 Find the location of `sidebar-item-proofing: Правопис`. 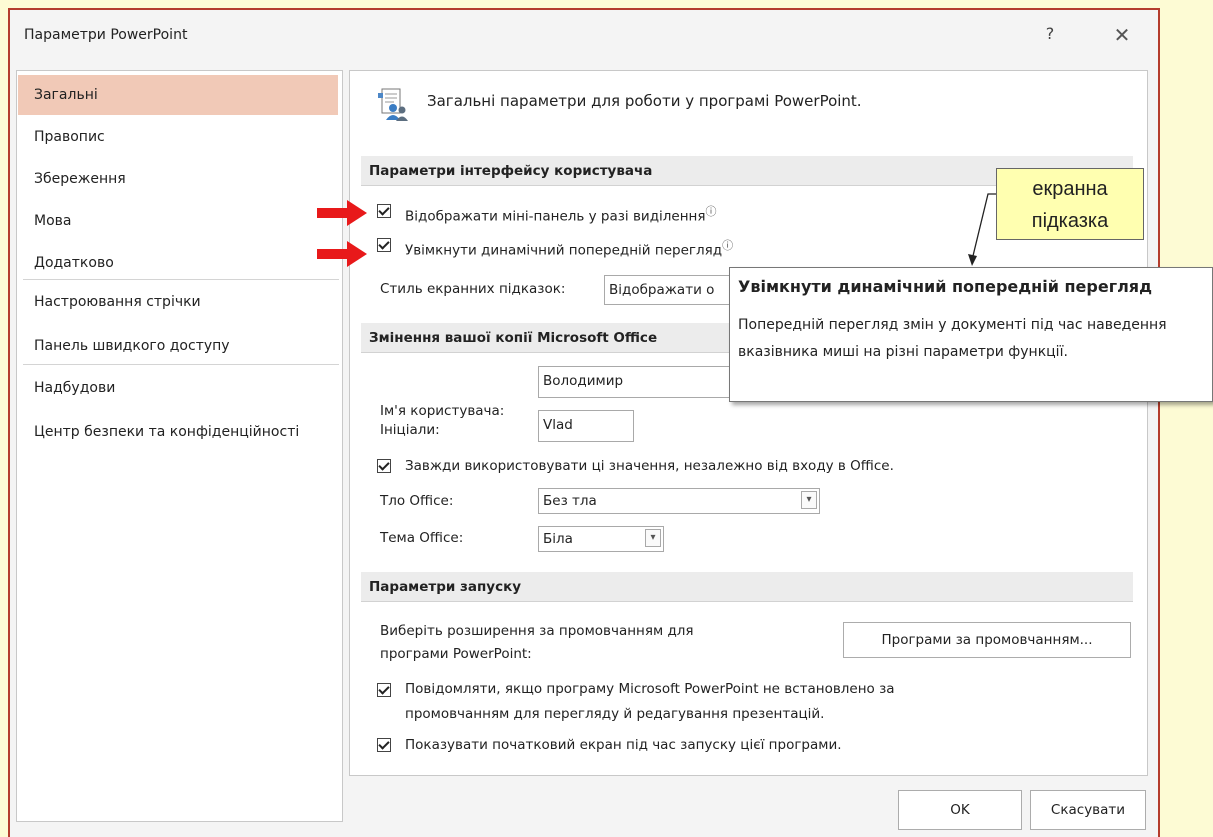

sidebar-item-proofing: Правопис is located at coordinates (178, 137).